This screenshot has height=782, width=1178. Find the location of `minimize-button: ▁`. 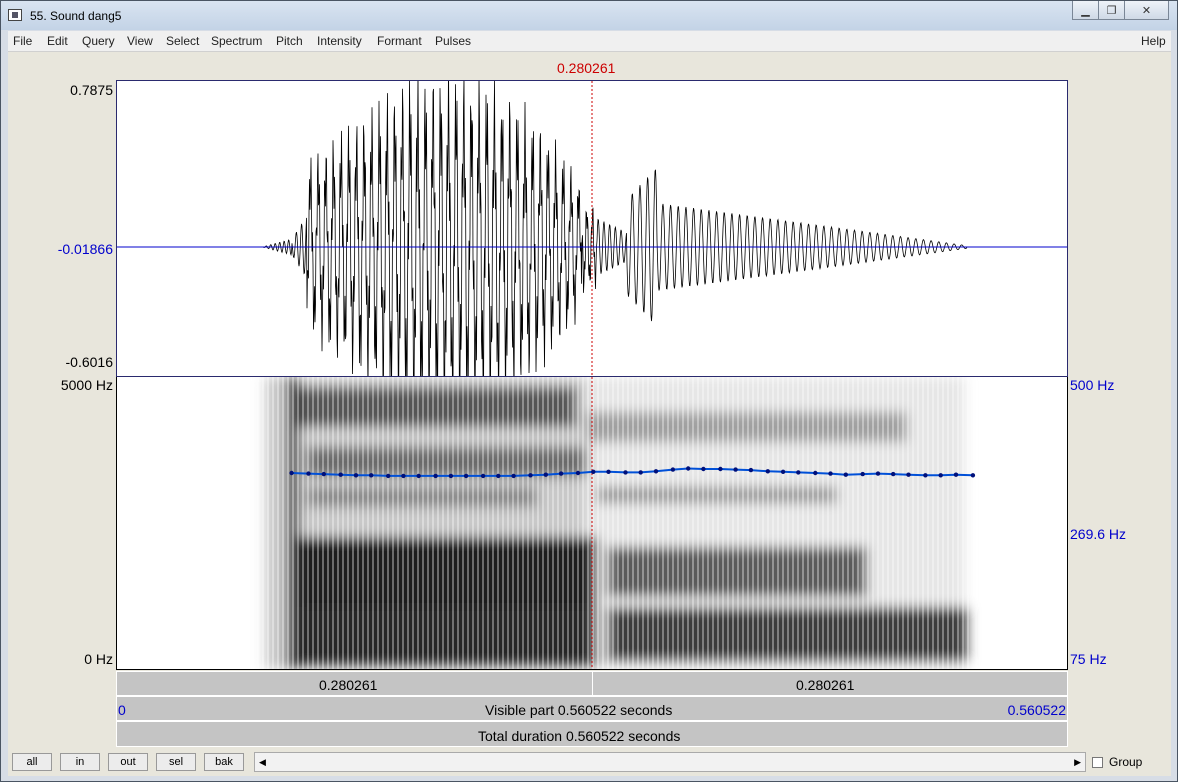

minimize-button: ▁ is located at coordinates (1085, 10).